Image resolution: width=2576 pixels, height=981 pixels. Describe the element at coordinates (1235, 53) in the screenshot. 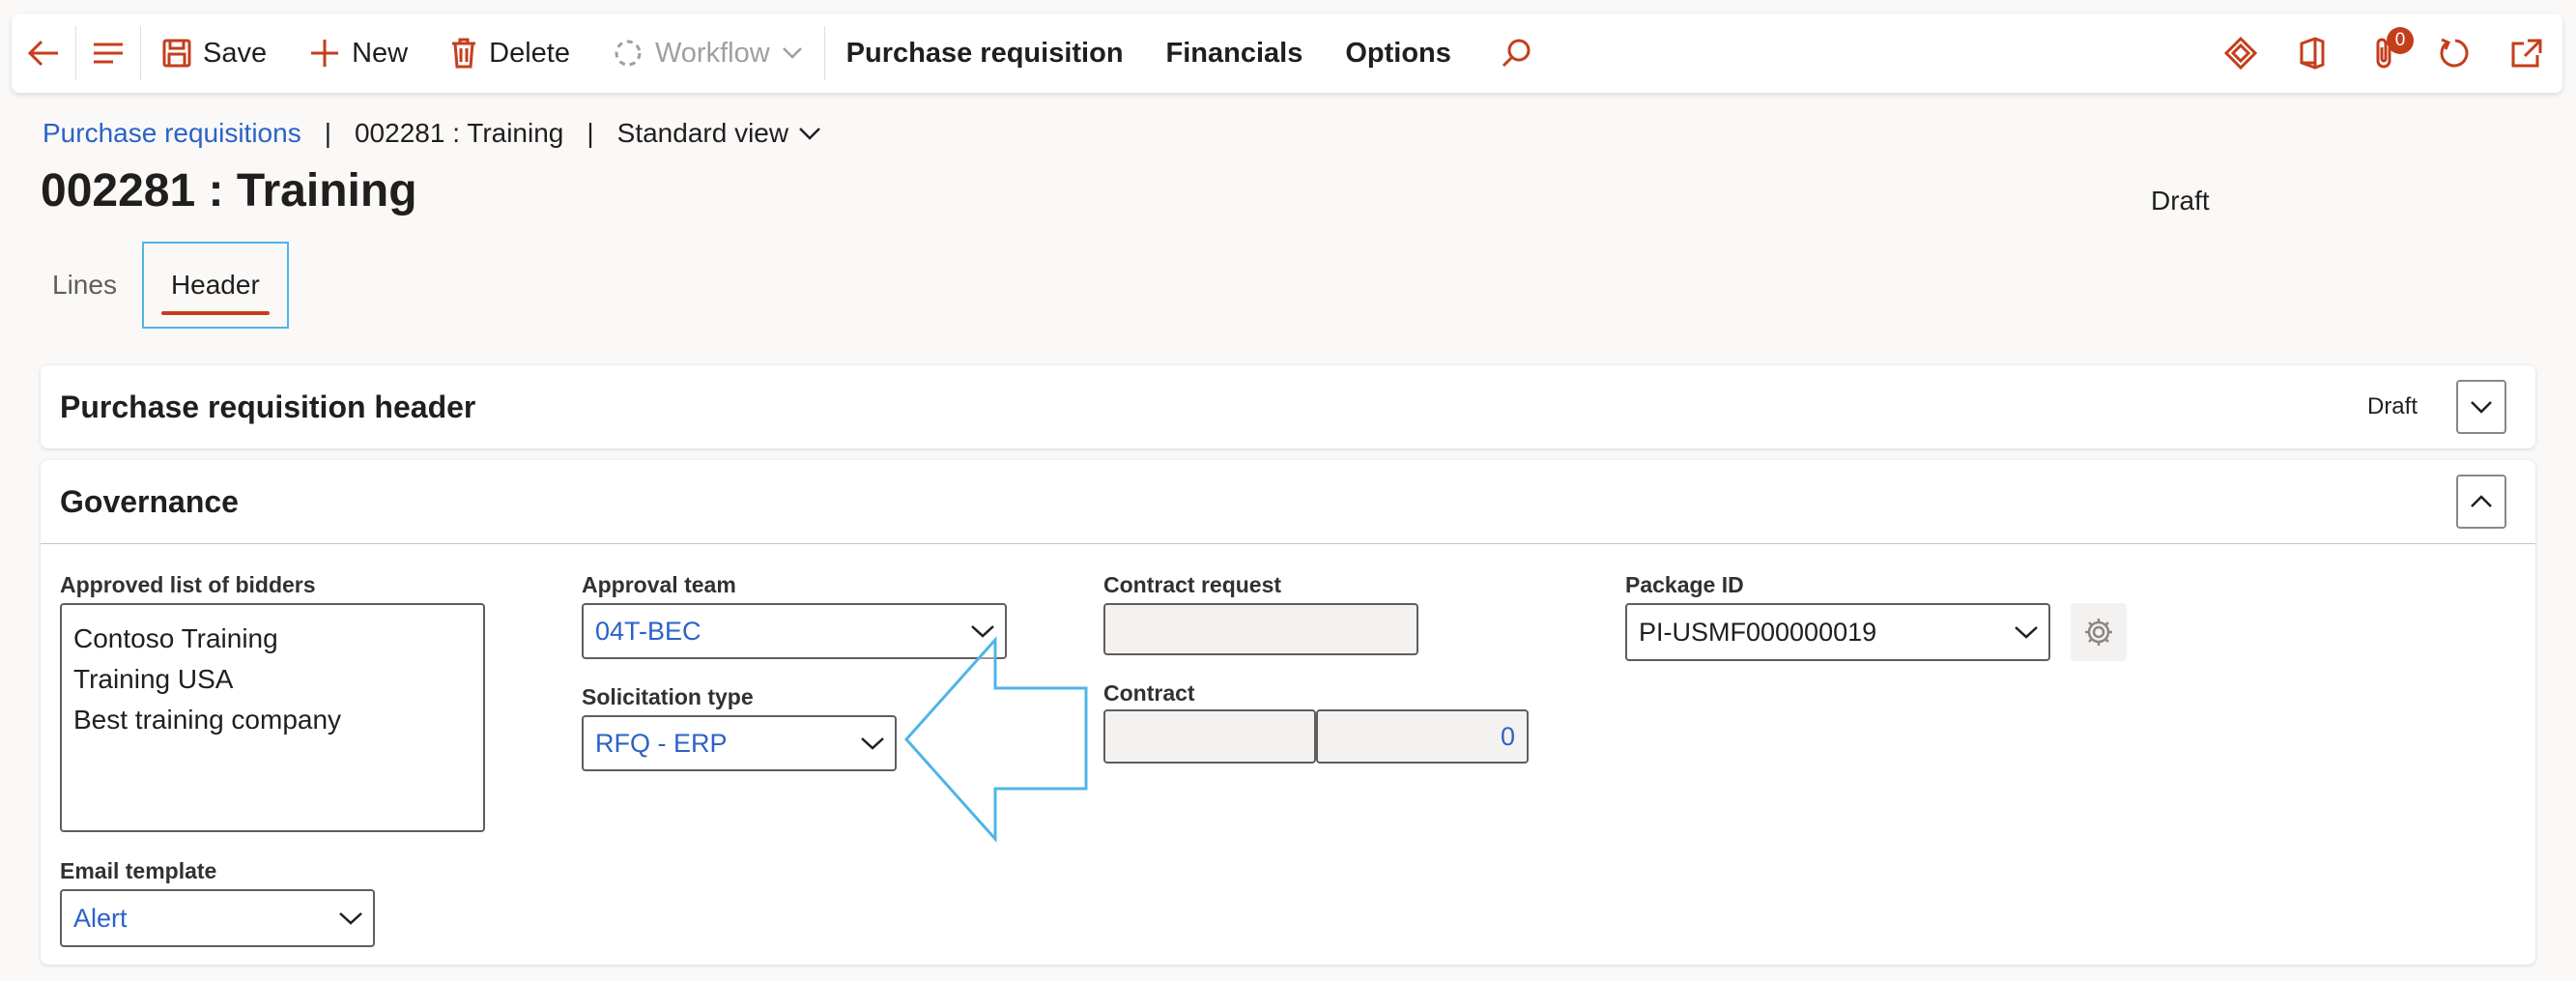

I see `menu-financials: Financials` at that location.